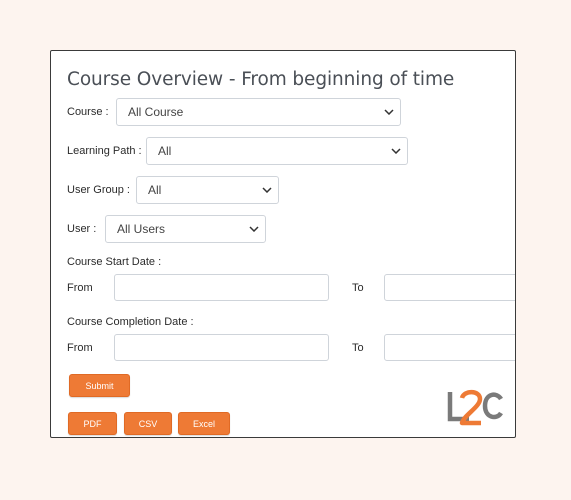  I want to click on completion-from-label: From, so click(80, 348).